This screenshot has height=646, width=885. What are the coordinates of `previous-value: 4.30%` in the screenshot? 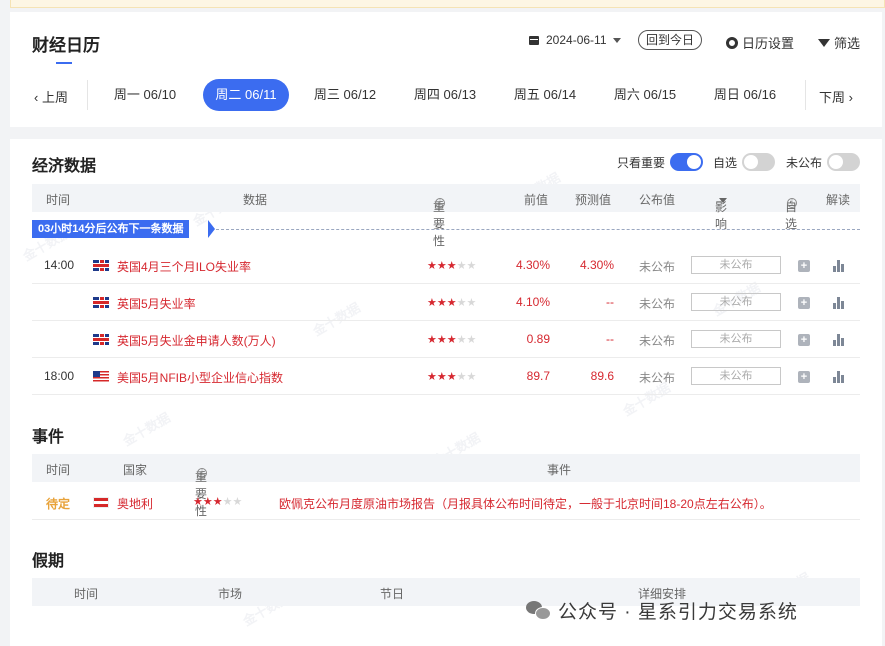 It's located at (532, 265).